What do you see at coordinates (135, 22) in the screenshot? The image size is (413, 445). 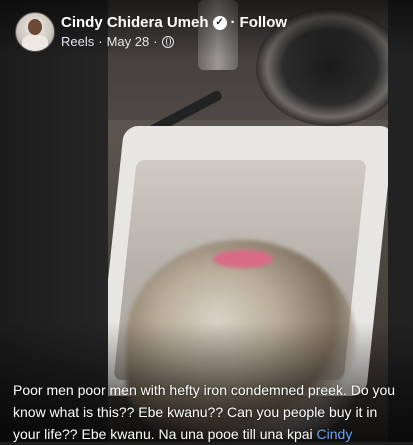 I see `author-name: Cindy Chidera Umeh` at bounding box center [135, 22].